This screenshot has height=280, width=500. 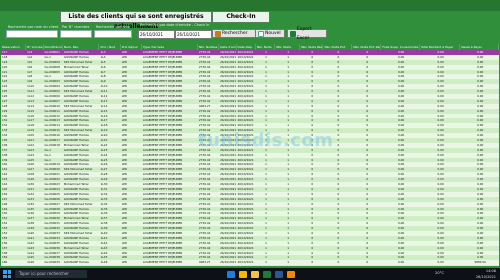 I want to click on table-cell: 160, so click(x=5, y=262).